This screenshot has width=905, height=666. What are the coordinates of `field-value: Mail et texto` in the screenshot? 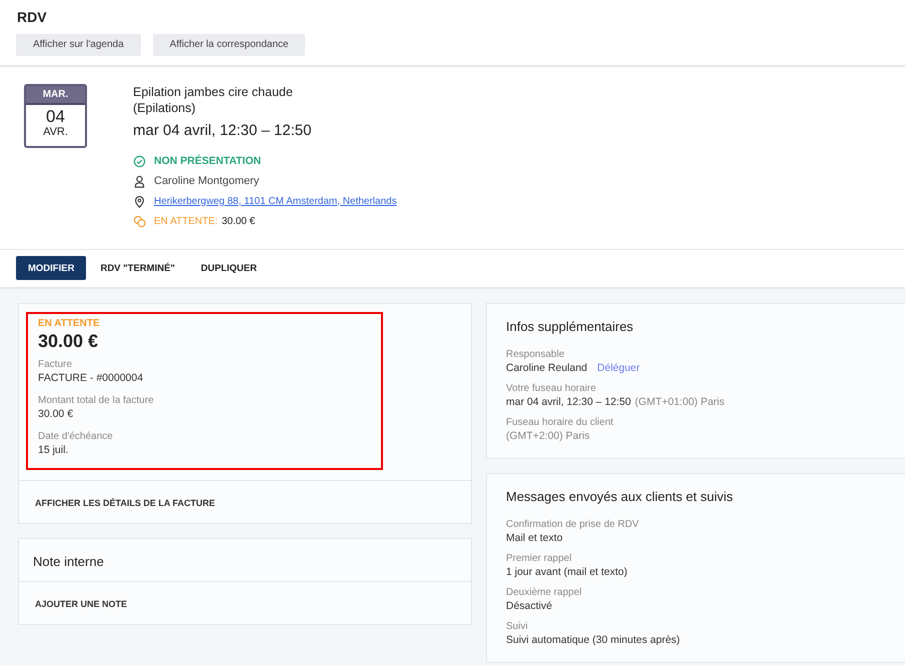 It's located at (534, 538).